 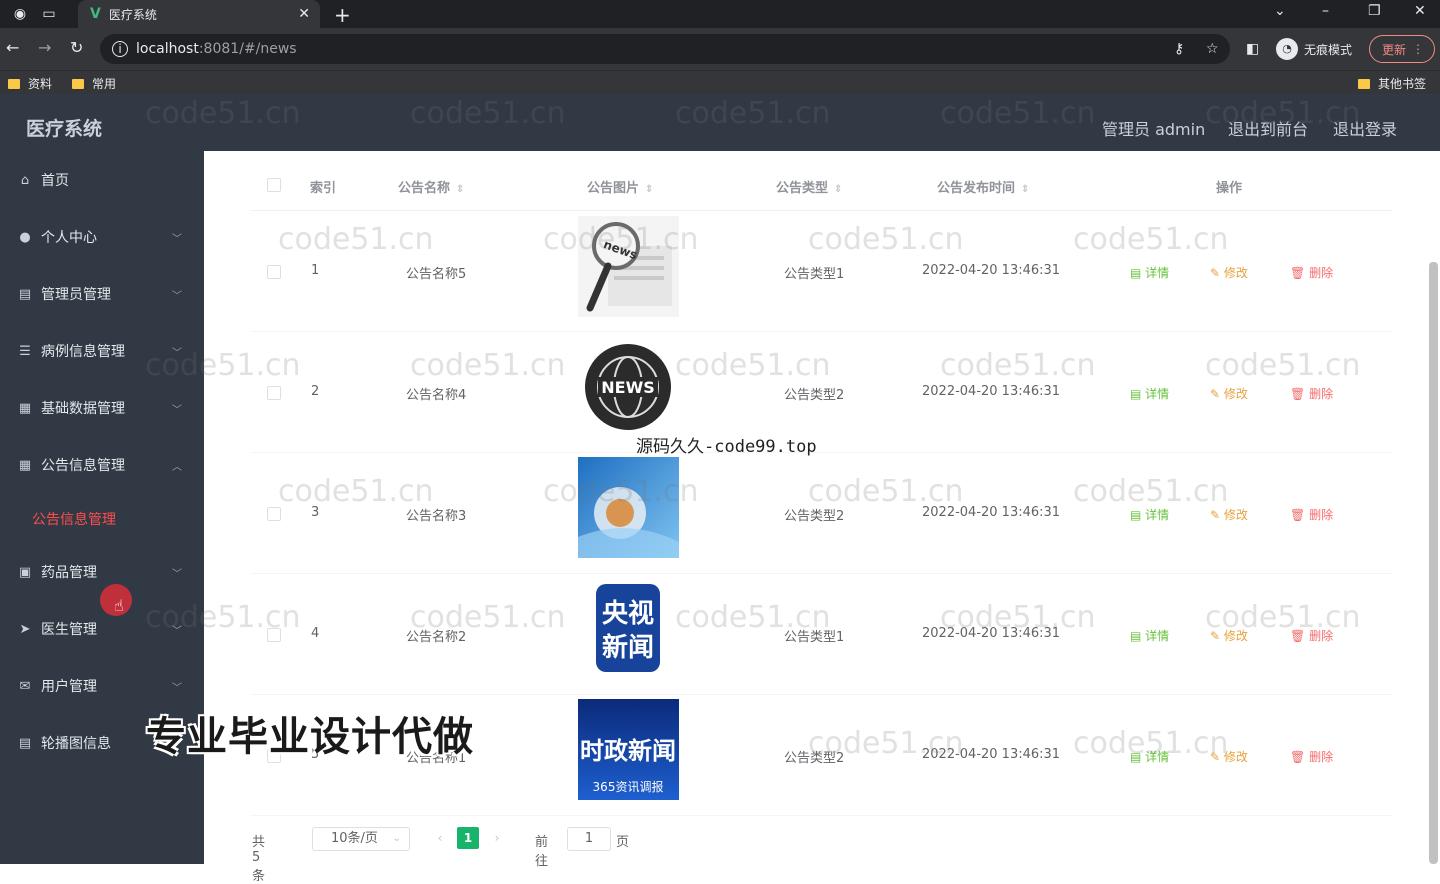 What do you see at coordinates (1212, 49) in the screenshot?
I see `star-icon: ☆` at bounding box center [1212, 49].